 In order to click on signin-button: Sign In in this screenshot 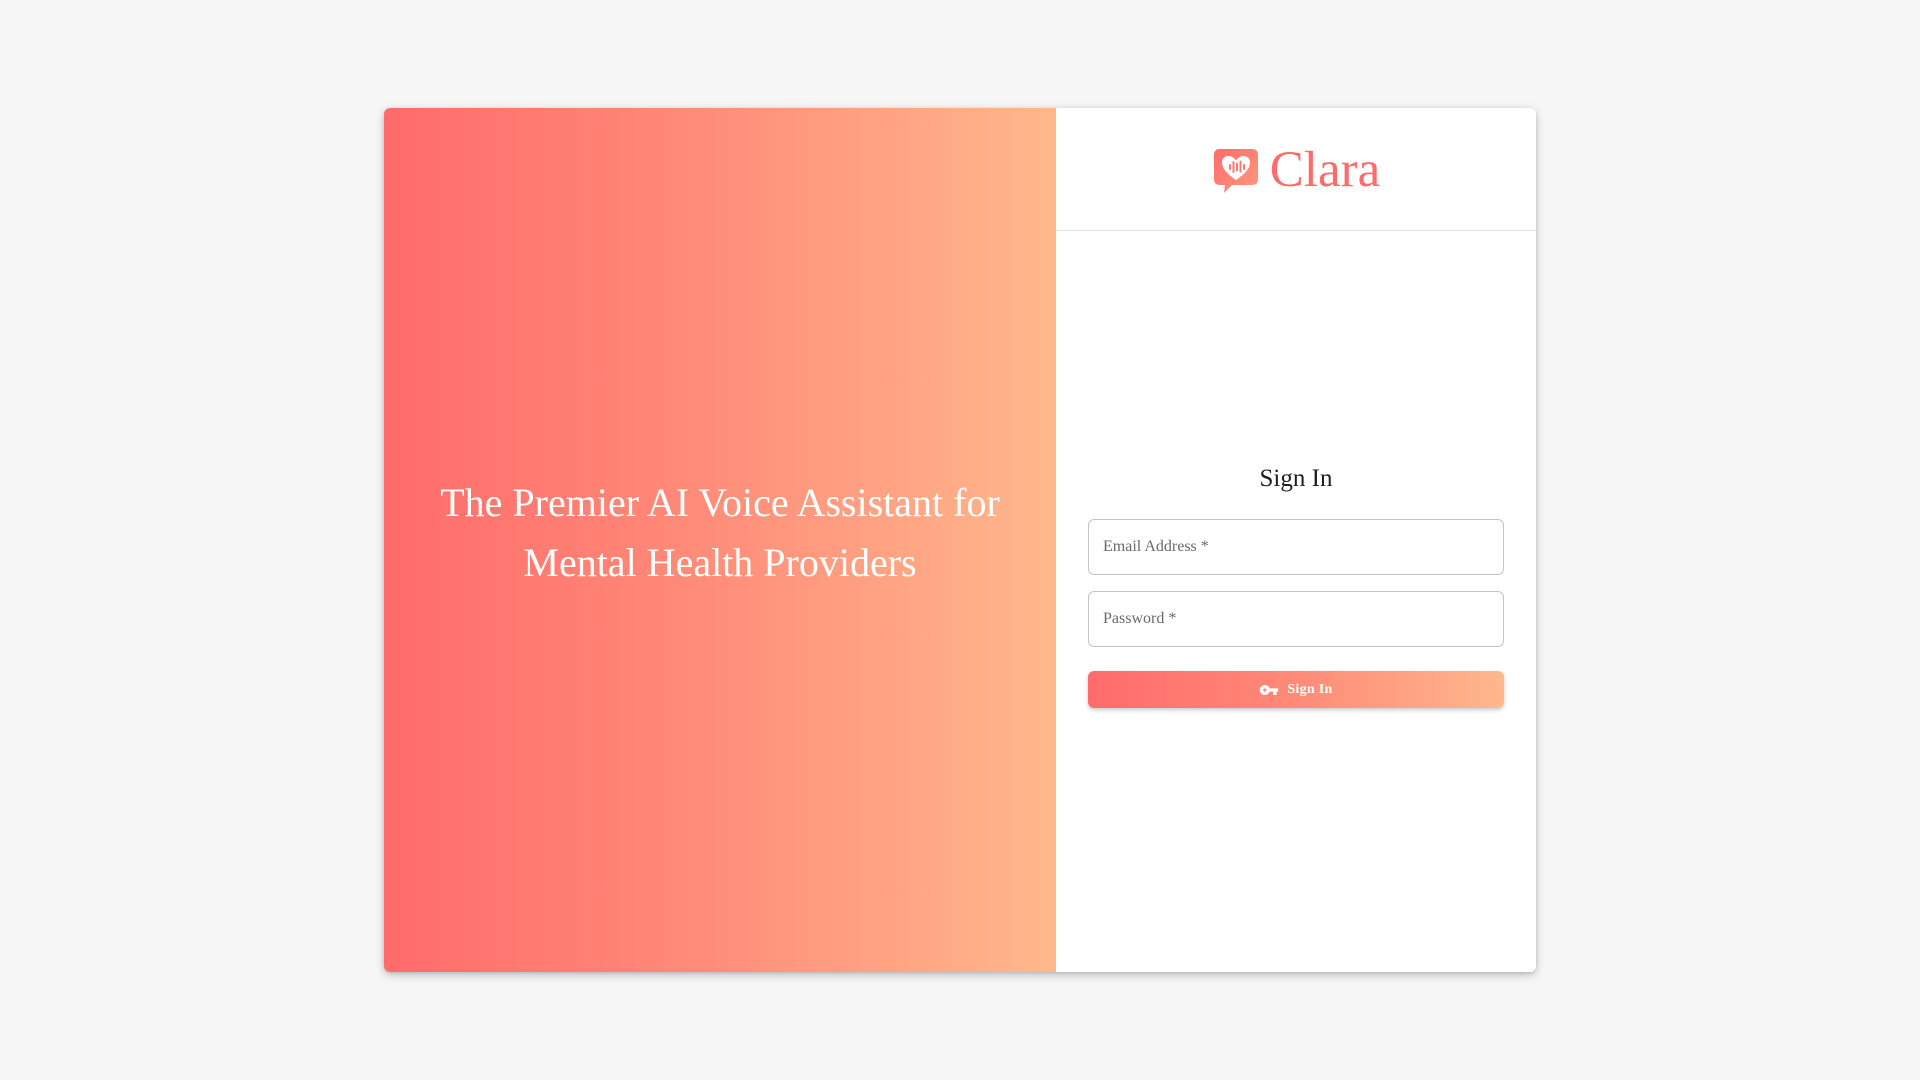, I will do `click(1296, 689)`.